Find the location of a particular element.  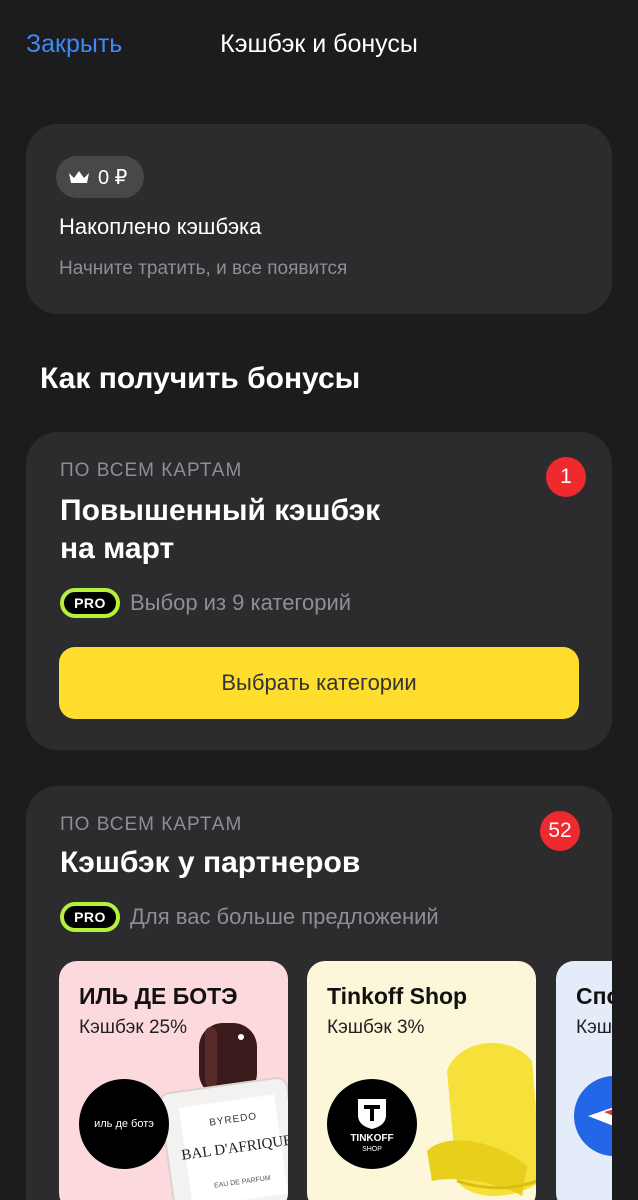

partner-name: Спо is located at coordinates (594, 996).